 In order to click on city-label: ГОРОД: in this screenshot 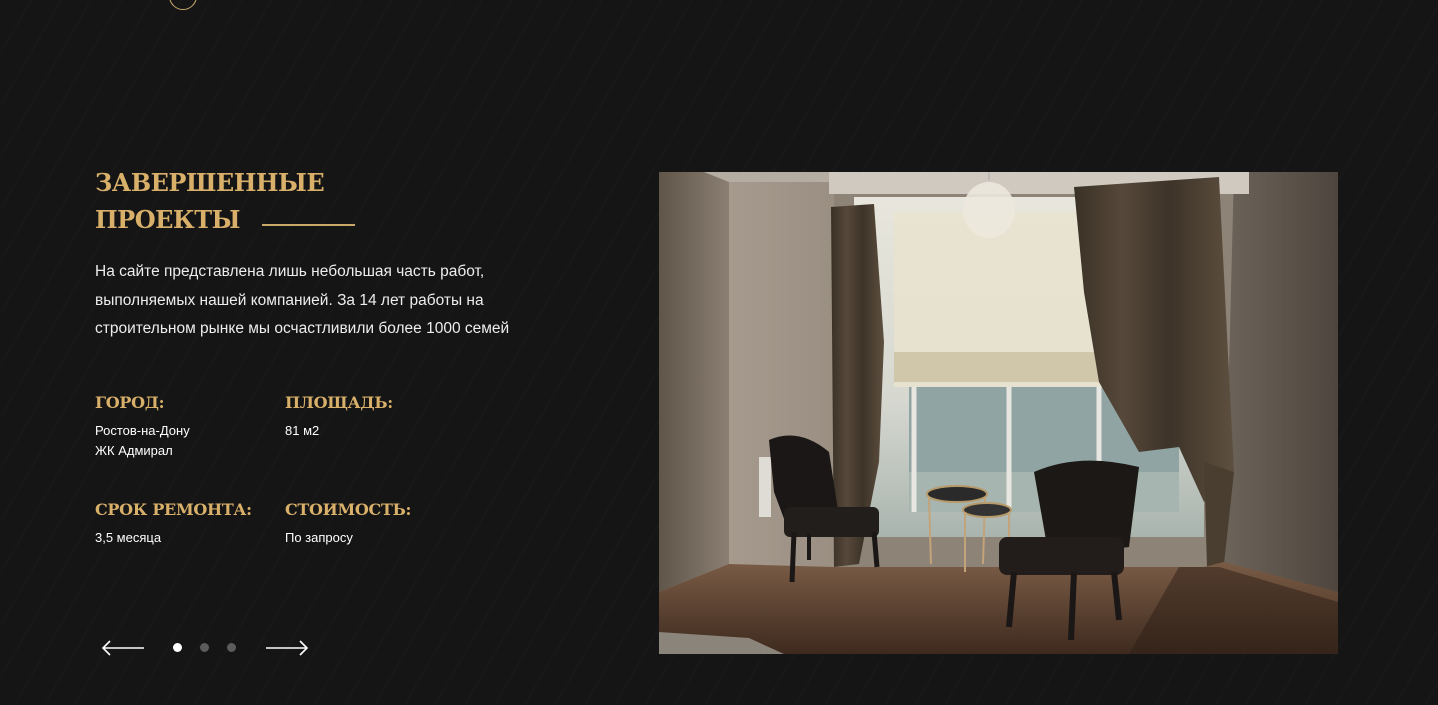, I will do `click(130, 402)`.